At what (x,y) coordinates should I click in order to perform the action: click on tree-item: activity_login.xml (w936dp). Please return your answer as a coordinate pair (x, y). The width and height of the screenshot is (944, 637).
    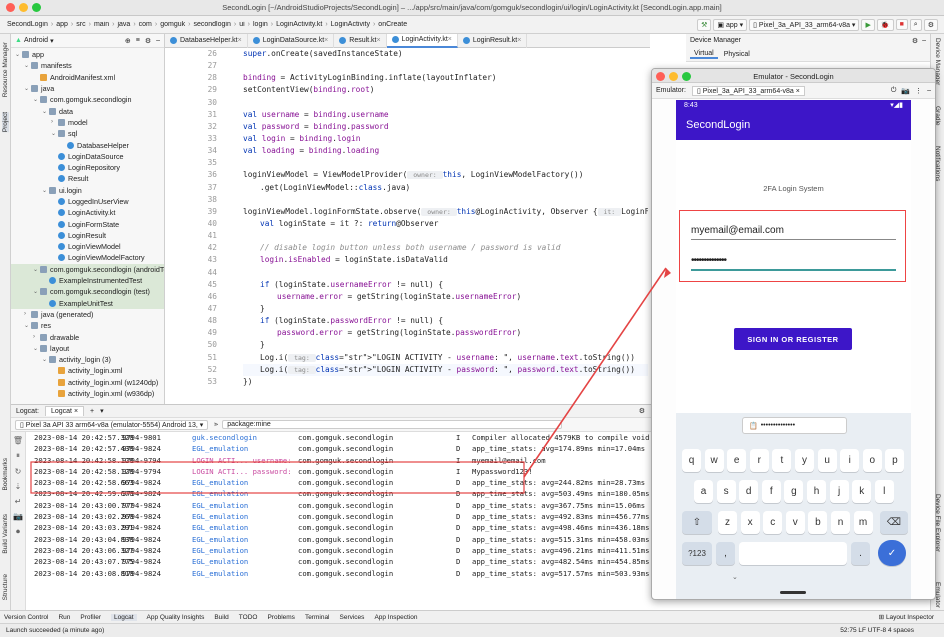
    Looking at the image, I should click on (87, 393).